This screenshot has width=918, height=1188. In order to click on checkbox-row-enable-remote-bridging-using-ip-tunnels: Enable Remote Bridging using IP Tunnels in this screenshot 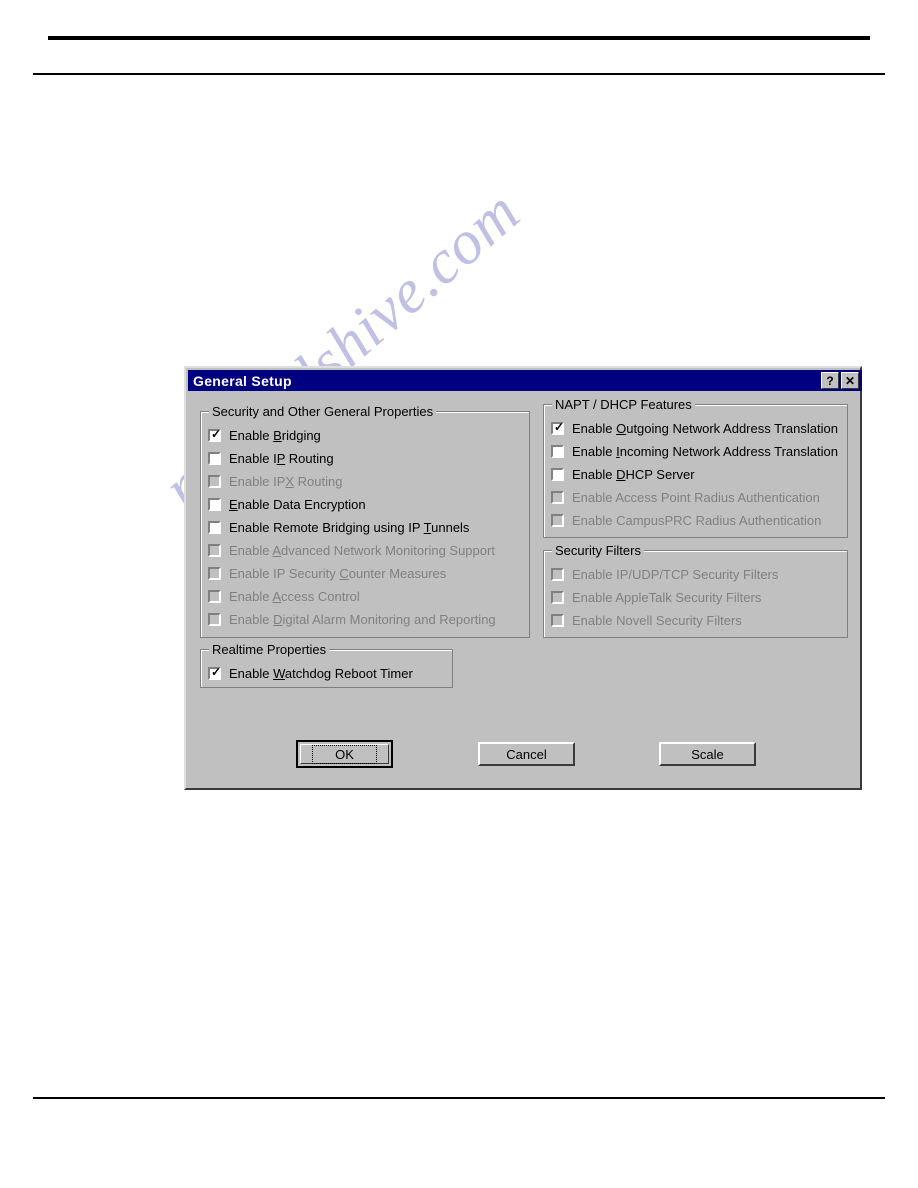, I will do `click(366, 527)`.